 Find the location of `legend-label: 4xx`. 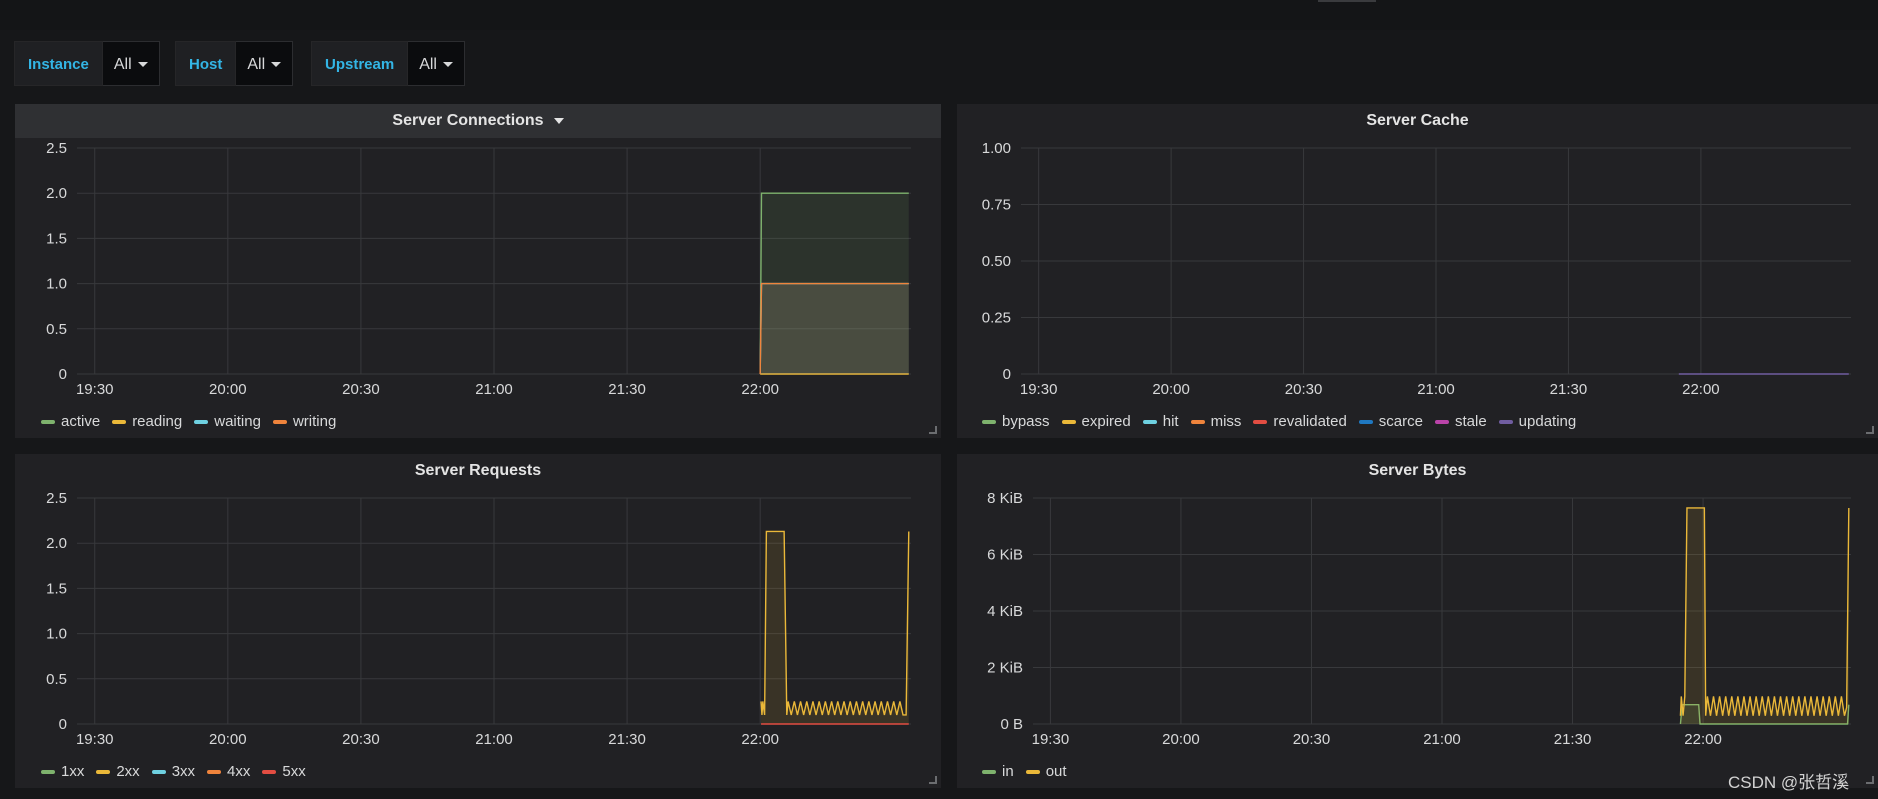

legend-label: 4xx is located at coordinates (239, 771).